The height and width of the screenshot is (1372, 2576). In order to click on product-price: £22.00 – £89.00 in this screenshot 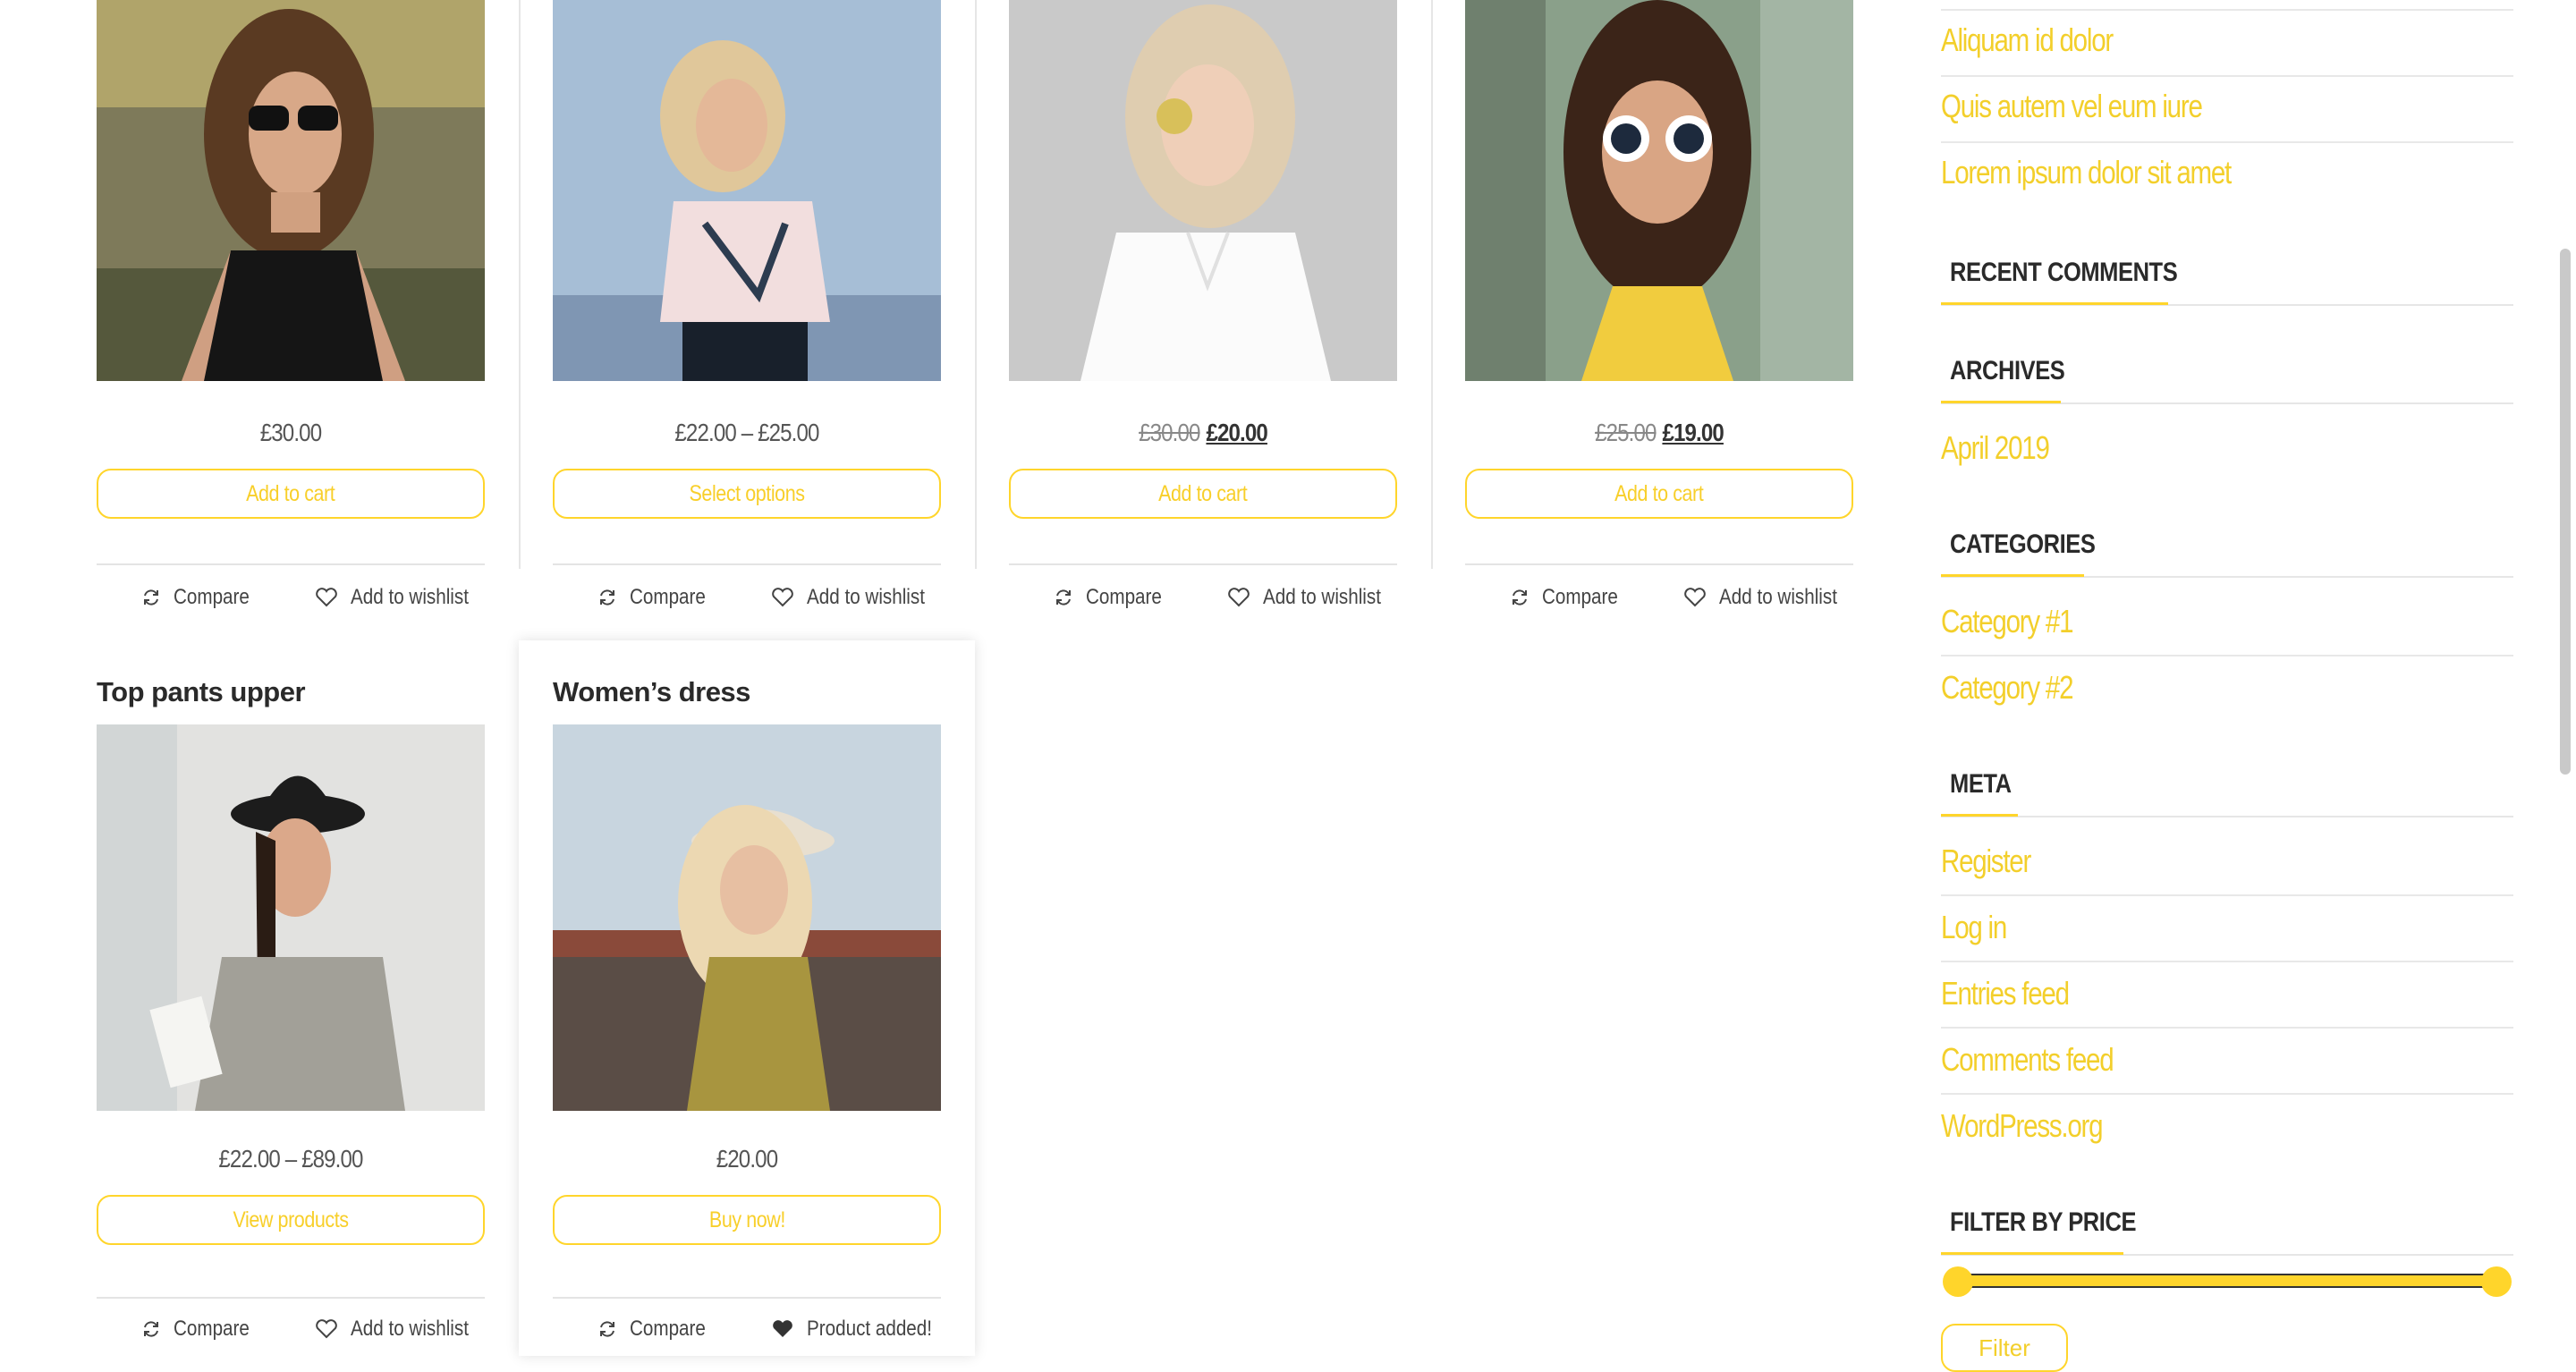, I will do `click(290, 1159)`.